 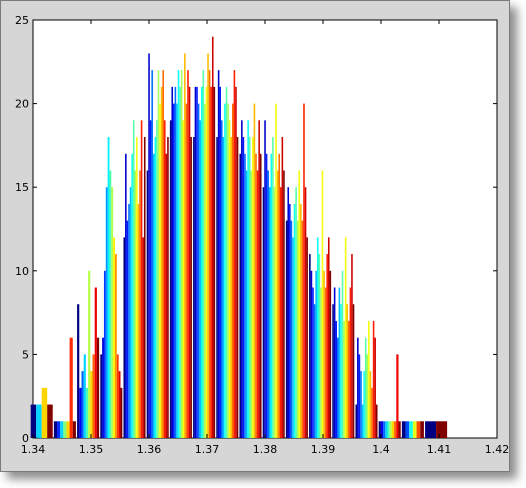 I want to click on y-tick-label: 10, so click(x=22, y=271).